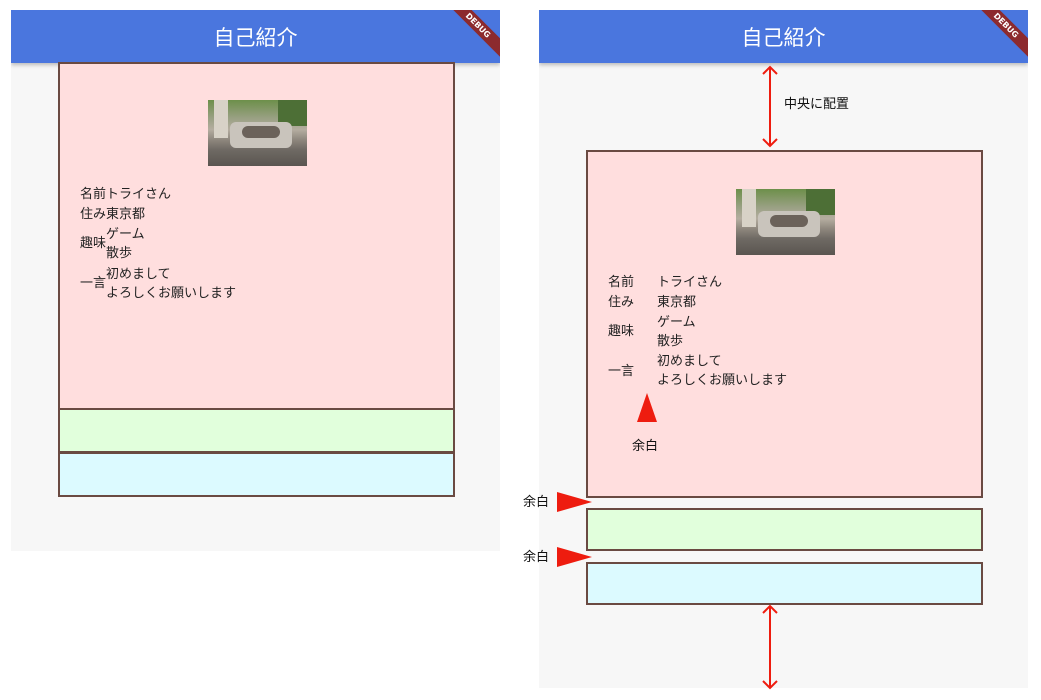  Describe the element at coordinates (645, 446) in the screenshot. I see `margin-annotation-inner: 余白` at that location.